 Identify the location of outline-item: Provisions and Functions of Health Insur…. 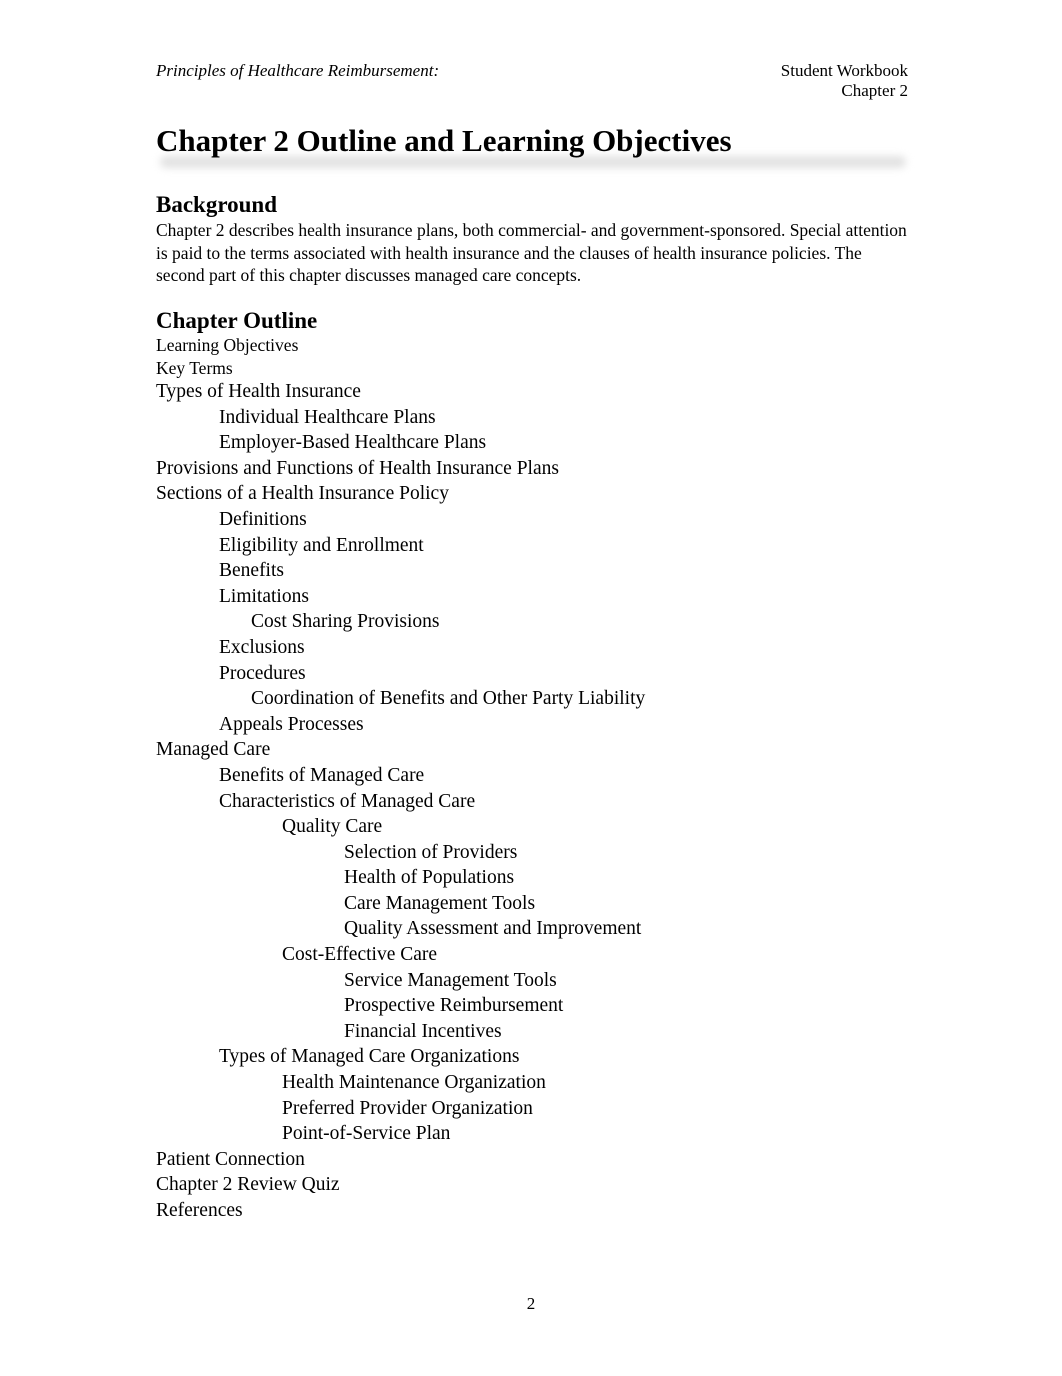
(357, 468).